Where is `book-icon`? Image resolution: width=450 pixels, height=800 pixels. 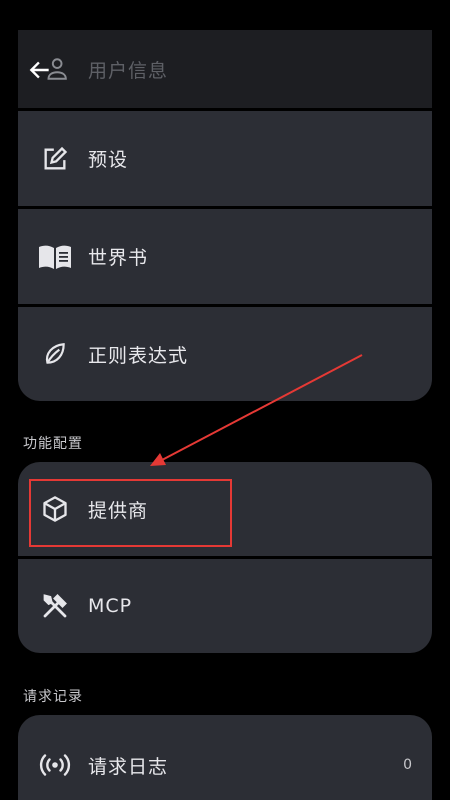
book-icon is located at coordinates (55, 257).